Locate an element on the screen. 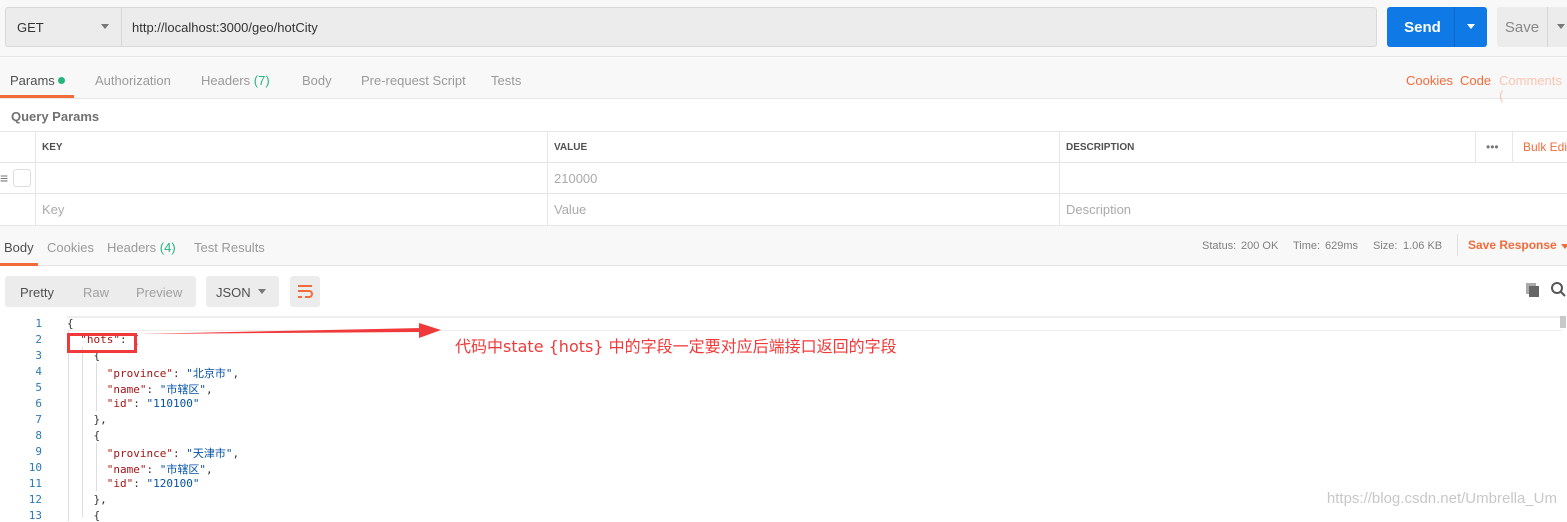  table-row-new: Key Value Description is located at coordinates (783, 209).